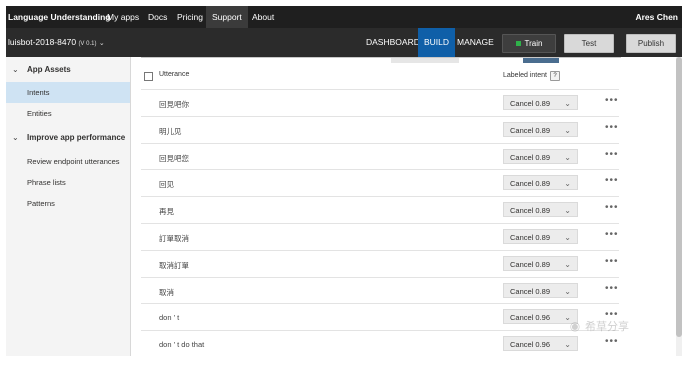  I want to click on nav-my-apps: My apps, so click(123, 17).